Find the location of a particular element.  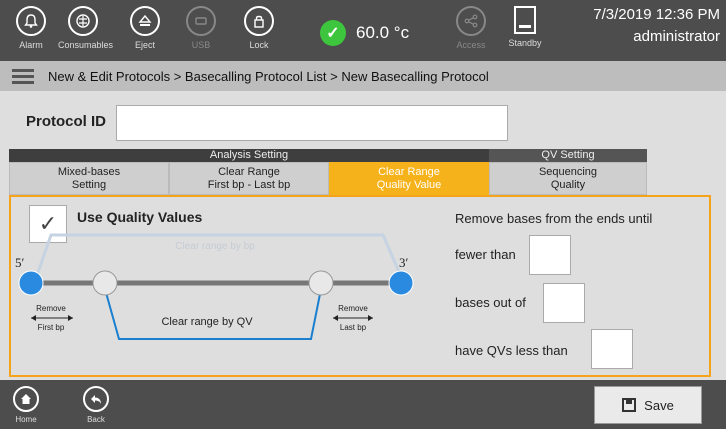

access-button: Access is located at coordinates (471, 28).